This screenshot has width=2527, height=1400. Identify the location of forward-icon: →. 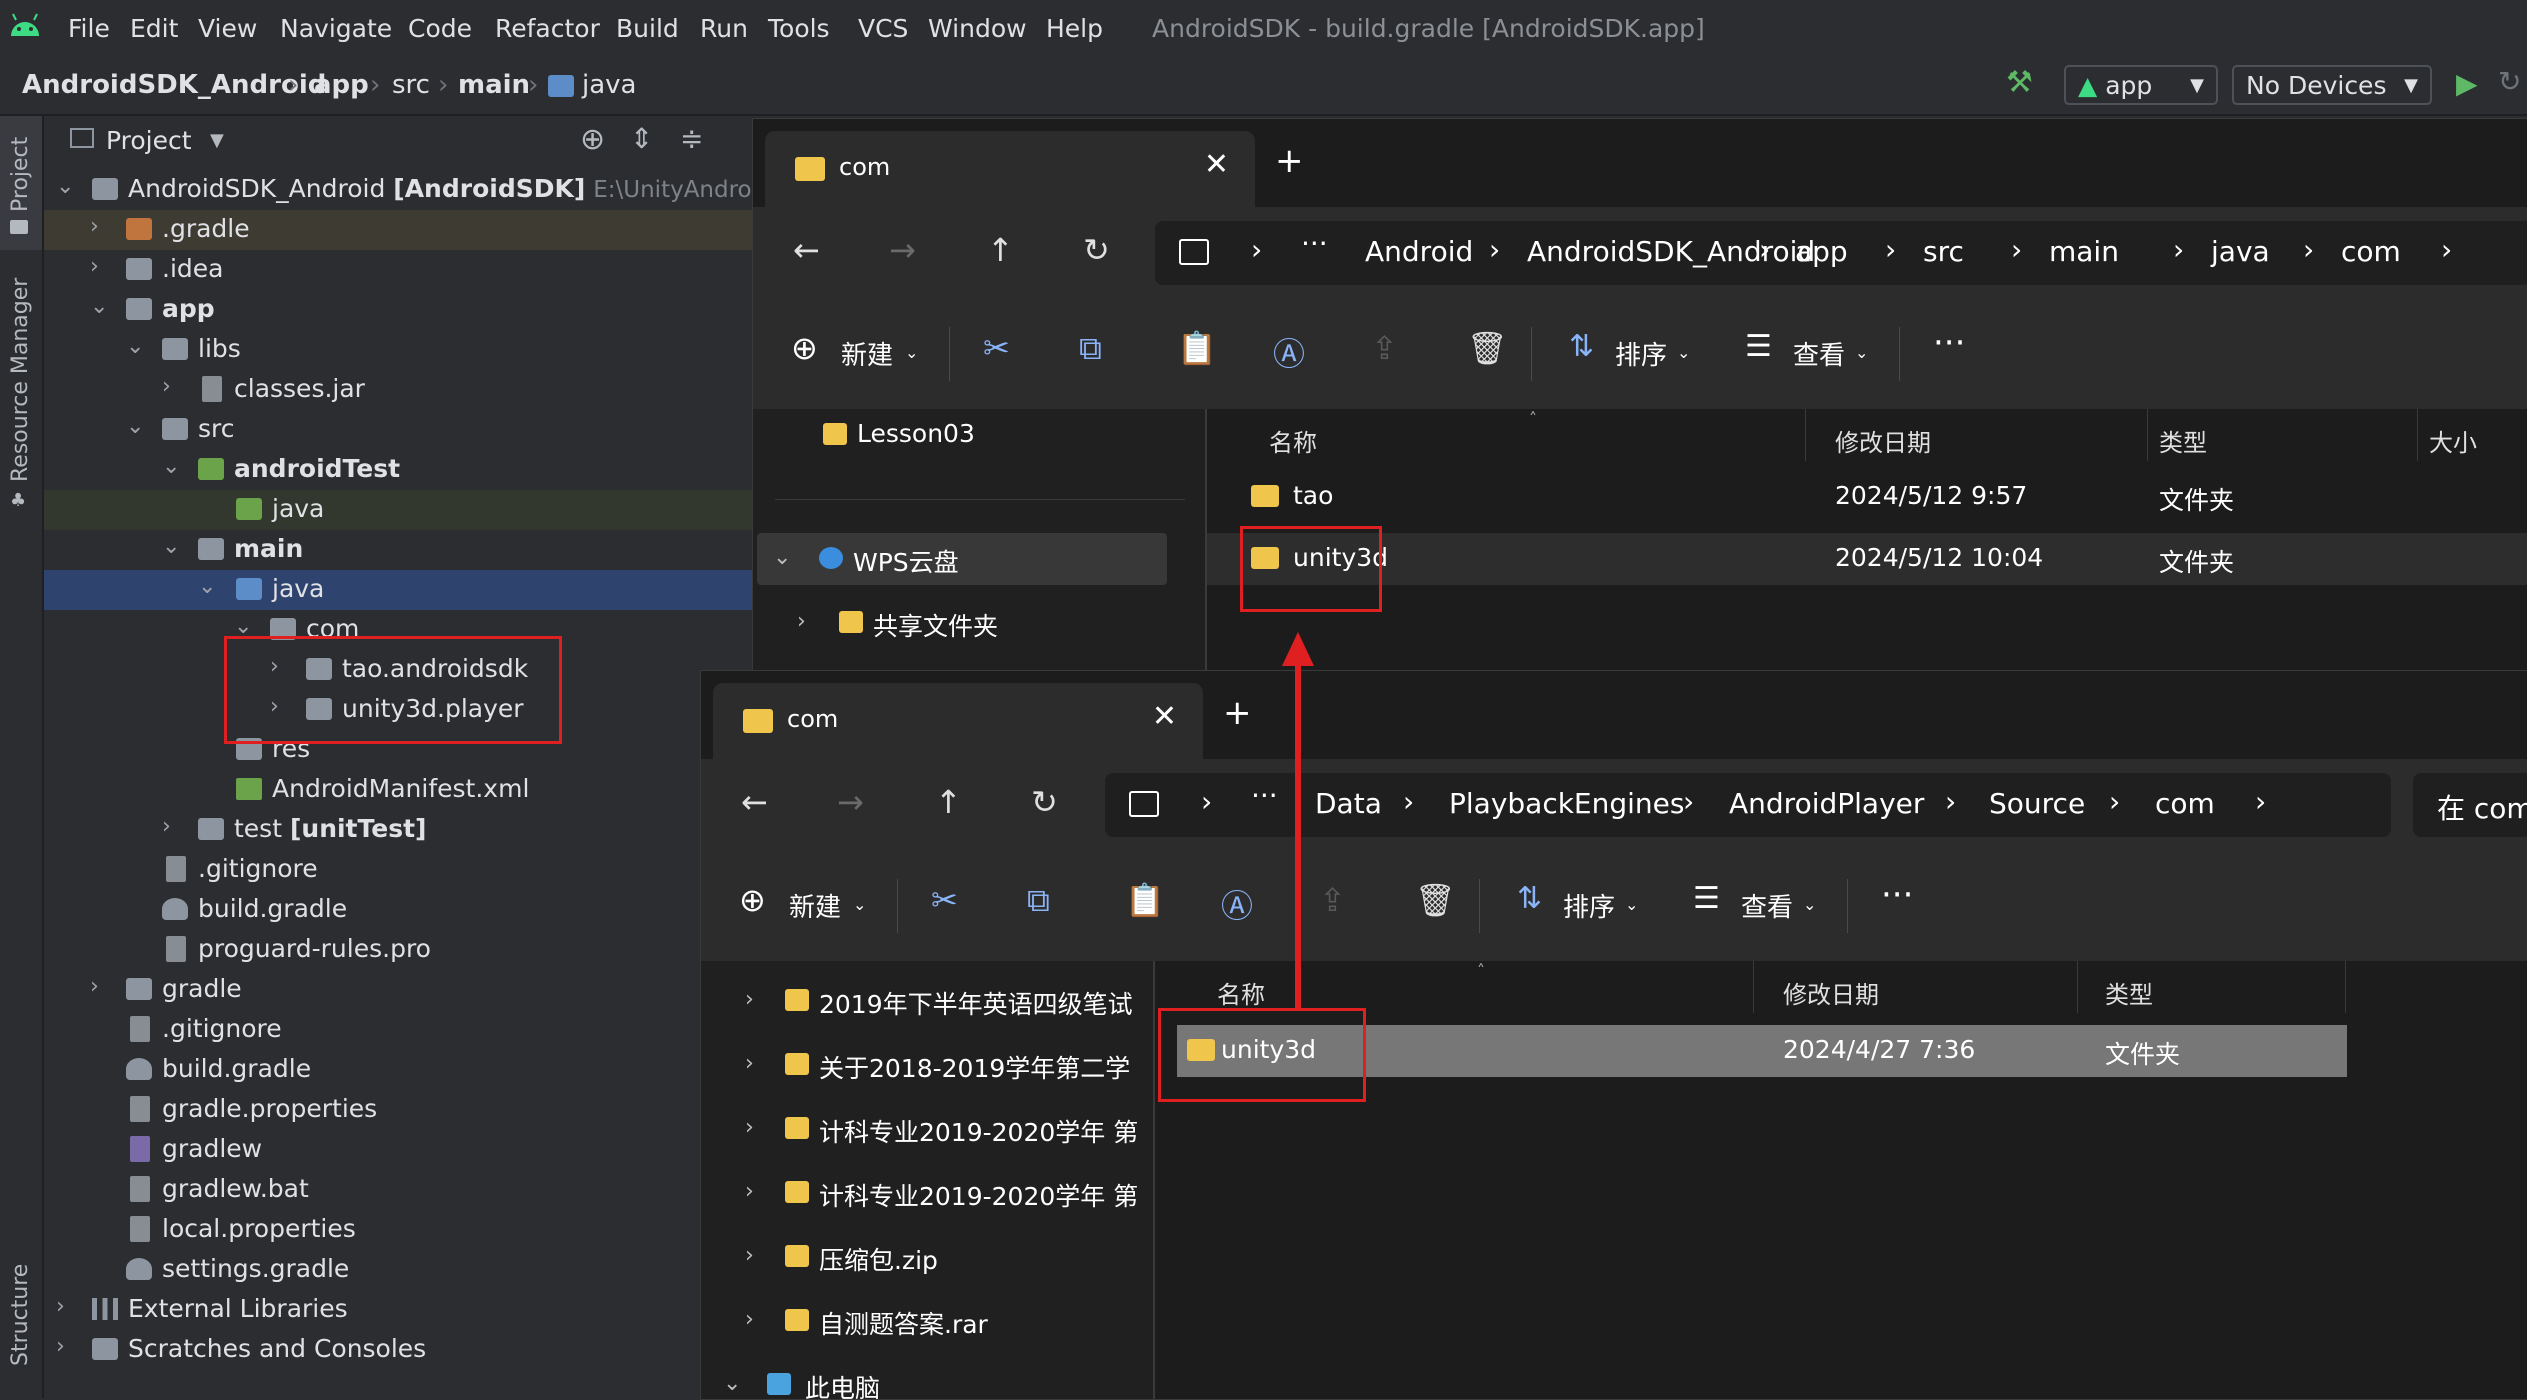
(850, 802).